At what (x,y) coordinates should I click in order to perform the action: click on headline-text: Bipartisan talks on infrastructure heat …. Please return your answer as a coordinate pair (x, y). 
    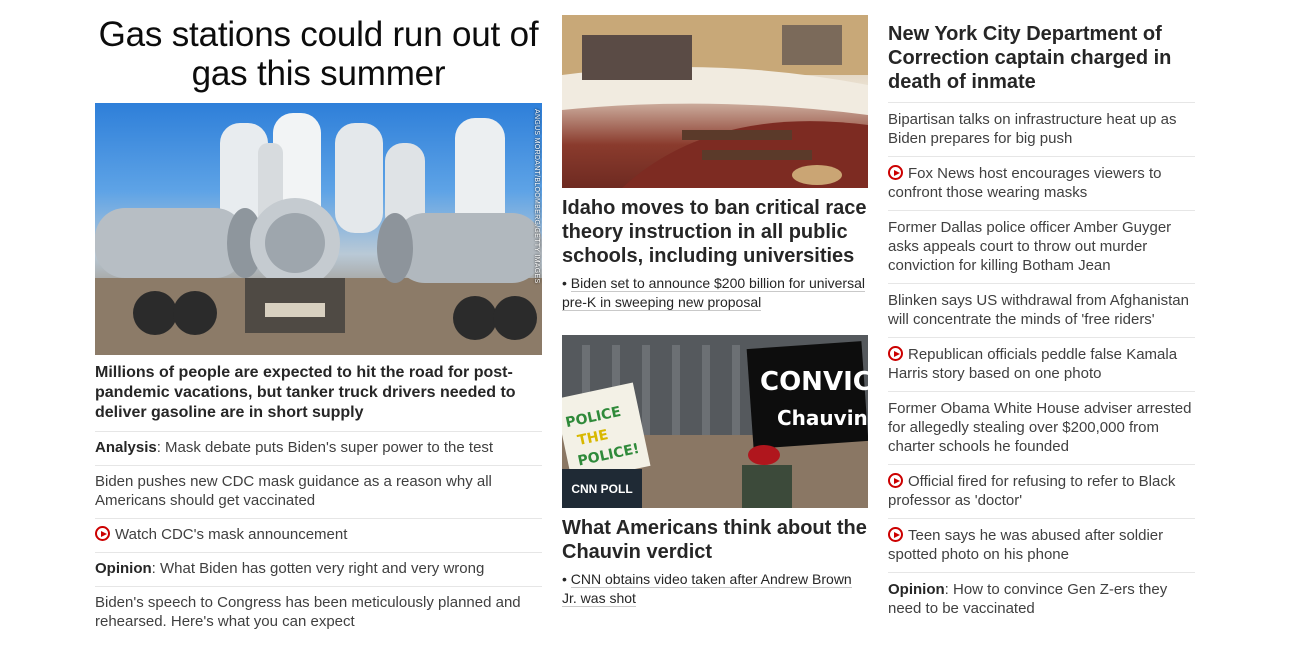
    Looking at the image, I should click on (1032, 129).